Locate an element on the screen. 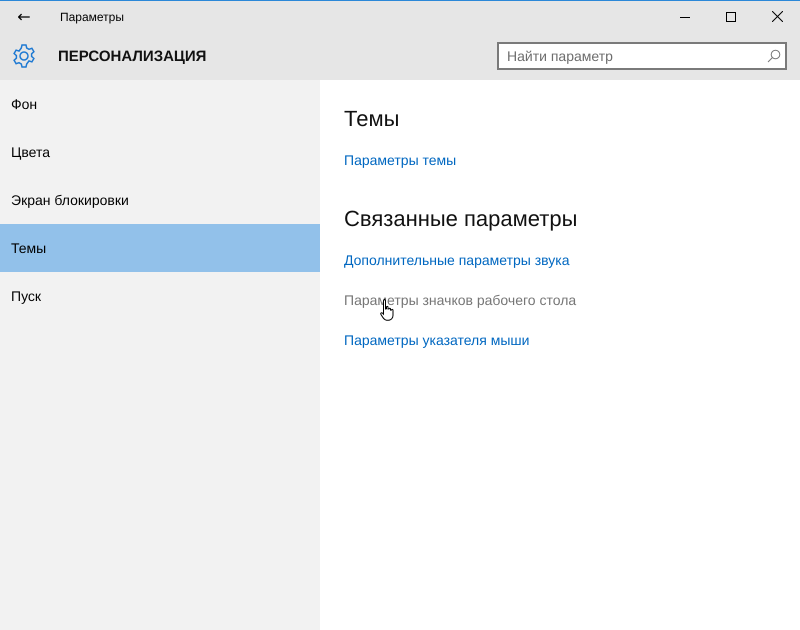  sidebar-item: Цвета is located at coordinates (160, 152).